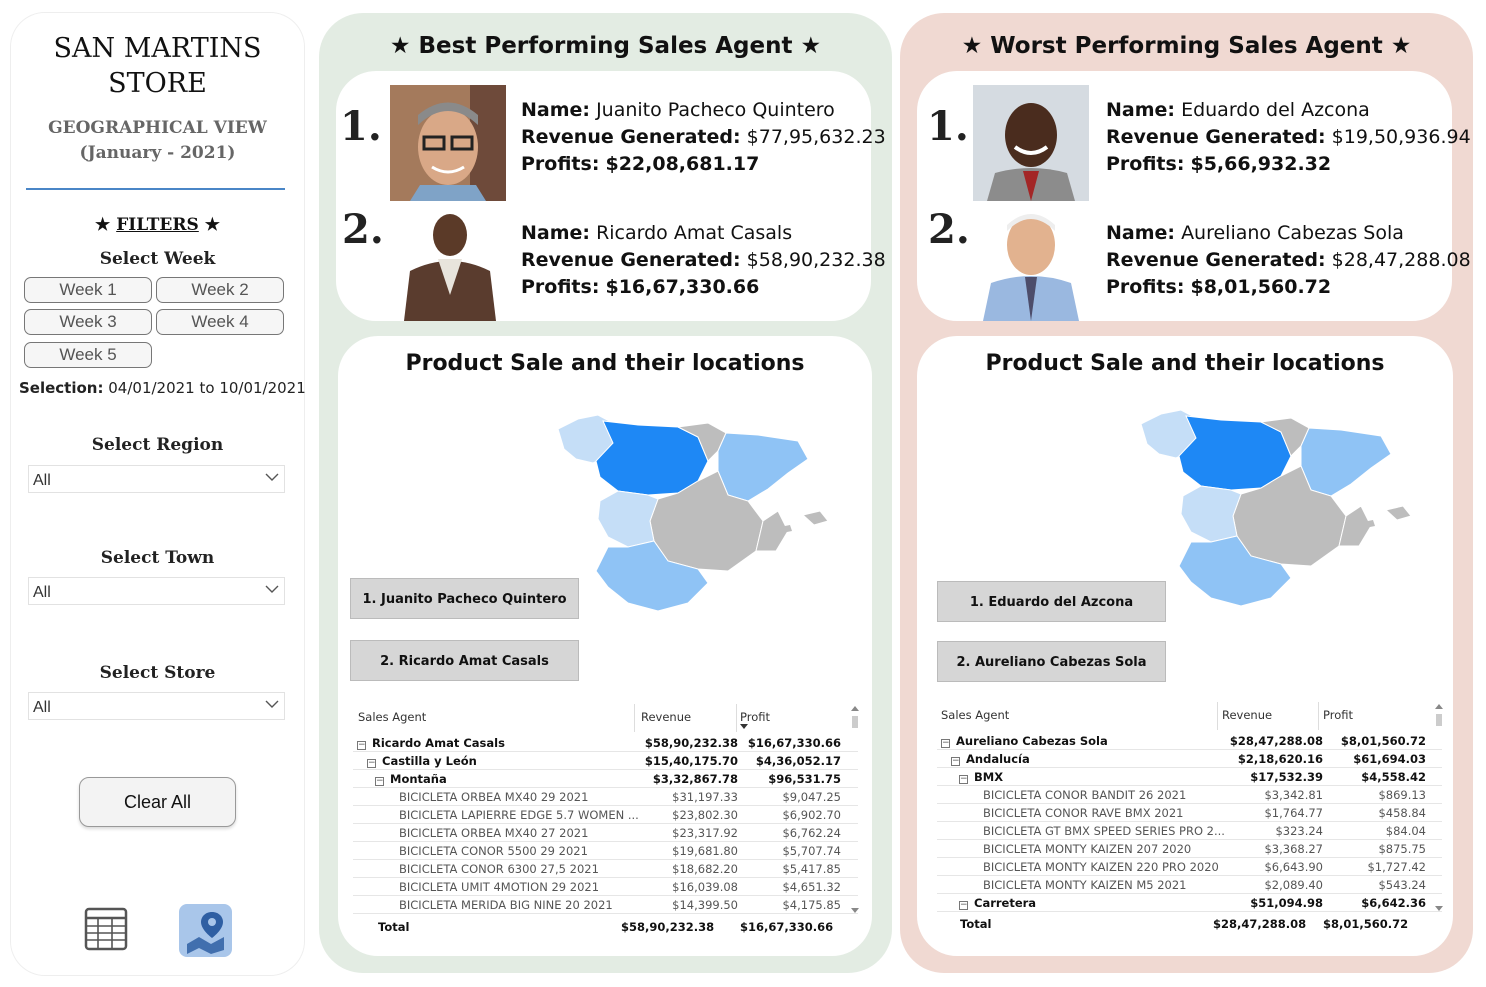  I want to click on row-revenue: $3,32,867.78, so click(695, 779).